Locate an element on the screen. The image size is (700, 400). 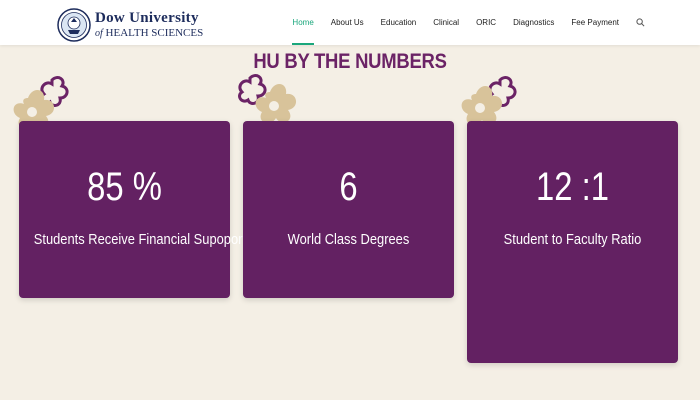
nav-fee-payment: Fee Payment is located at coordinates (595, 22).